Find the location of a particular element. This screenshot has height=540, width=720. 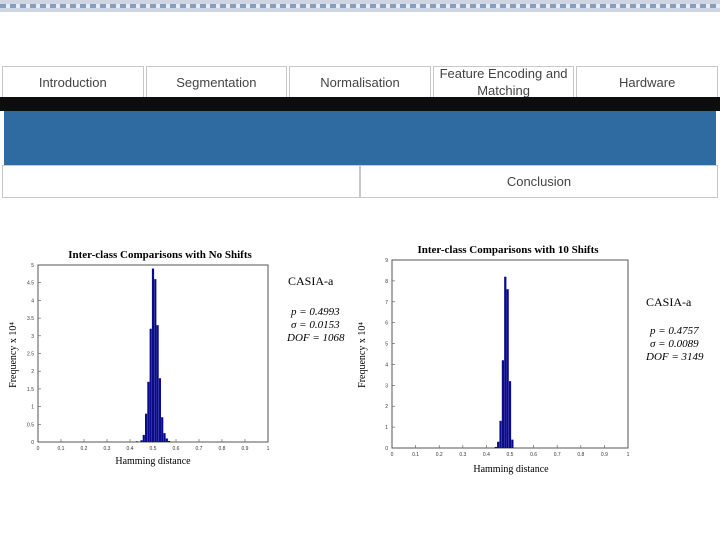

stat-sigma: σ = 0.0153 is located at coordinates (315, 325).